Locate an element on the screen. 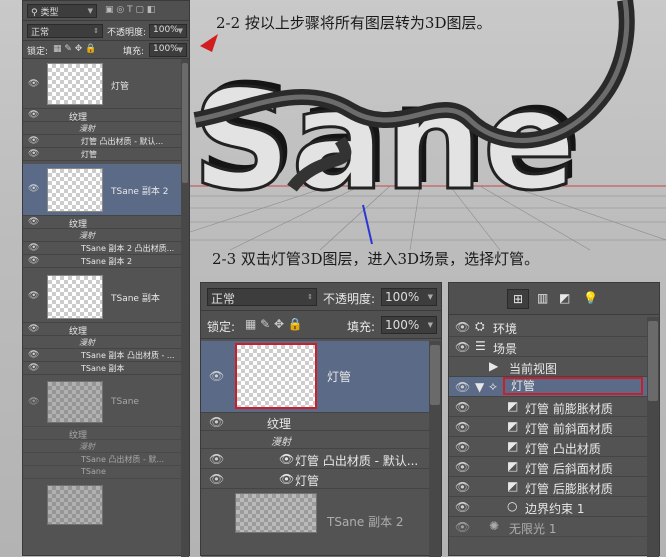 This screenshot has height=557, width=666. collapse-triangle-icon: ▼ is located at coordinates (479, 387).